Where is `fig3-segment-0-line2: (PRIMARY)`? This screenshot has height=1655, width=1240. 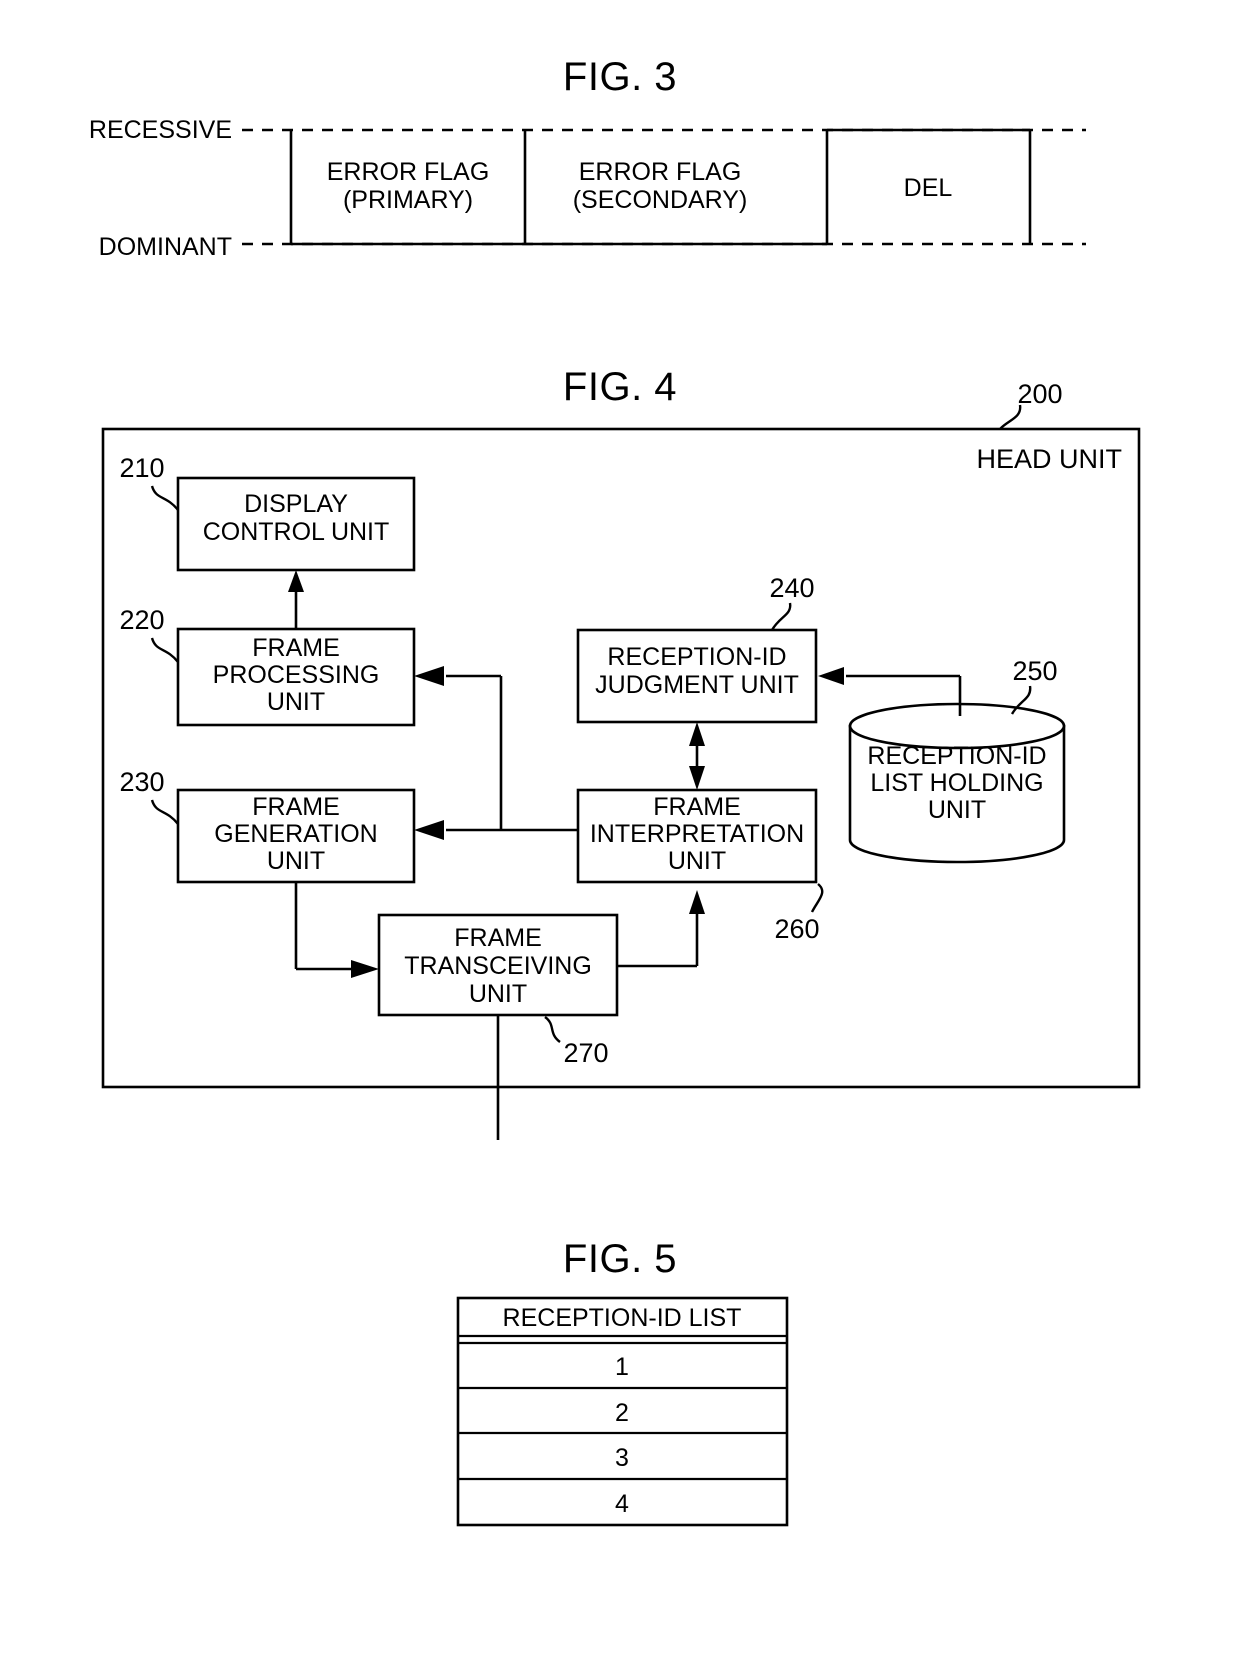
fig3-segment-0-line2: (PRIMARY) is located at coordinates (408, 200).